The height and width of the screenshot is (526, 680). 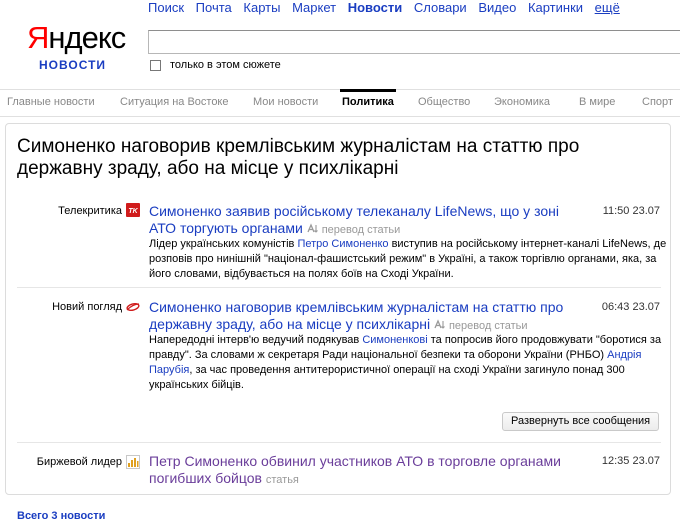 I want to click on search-box, so click(x=414, y=42).